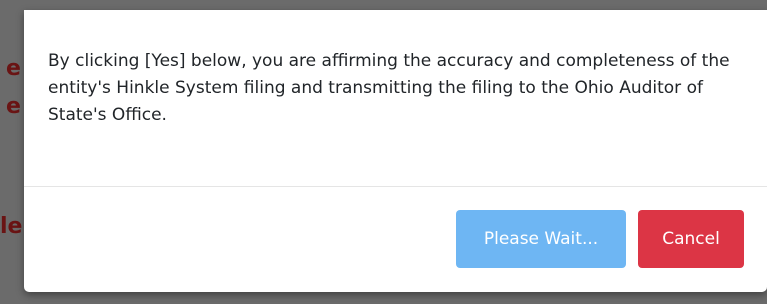 This screenshot has height=304, width=767. What do you see at coordinates (11, 226) in the screenshot?
I see `background-text-fragment: le` at bounding box center [11, 226].